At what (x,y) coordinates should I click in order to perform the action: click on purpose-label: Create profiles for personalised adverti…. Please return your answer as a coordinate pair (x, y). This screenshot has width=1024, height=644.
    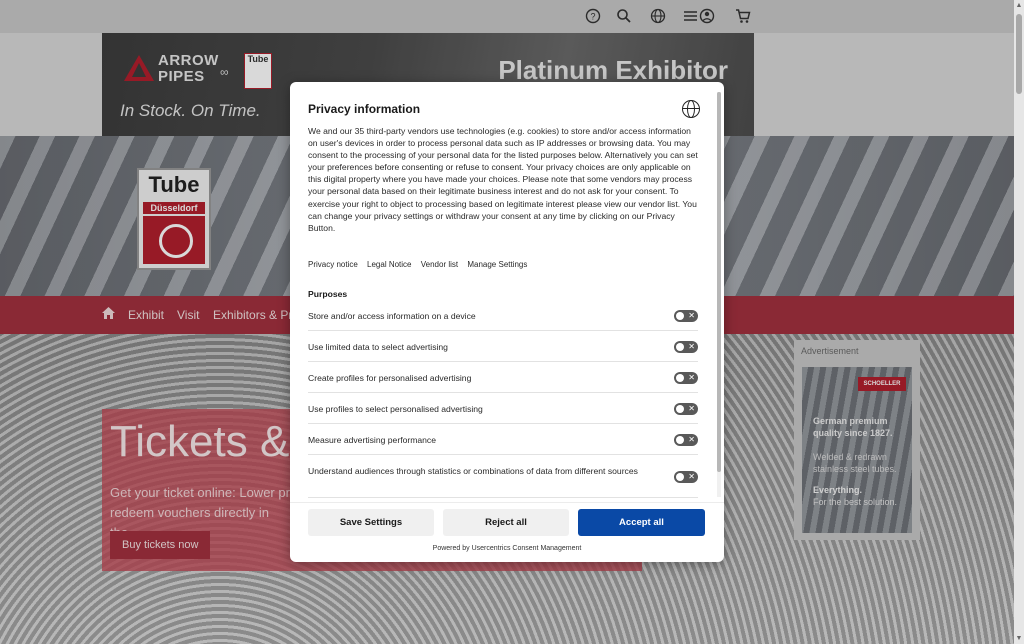
    Looking at the image, I should click on (390, 378).